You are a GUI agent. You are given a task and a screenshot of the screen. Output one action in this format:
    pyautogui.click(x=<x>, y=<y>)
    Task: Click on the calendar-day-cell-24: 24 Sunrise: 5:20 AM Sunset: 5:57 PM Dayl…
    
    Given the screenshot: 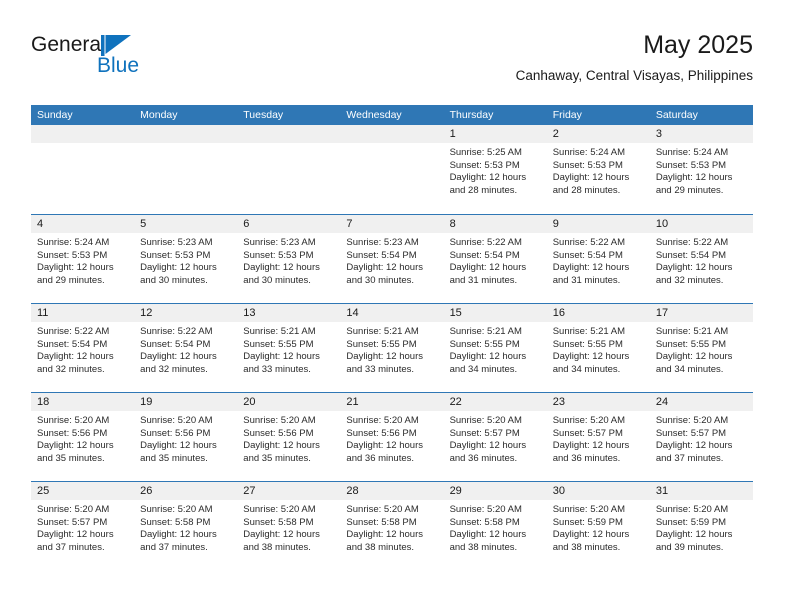 What is the action you would take?
    pyautogui.click(x=701, y=437)
    